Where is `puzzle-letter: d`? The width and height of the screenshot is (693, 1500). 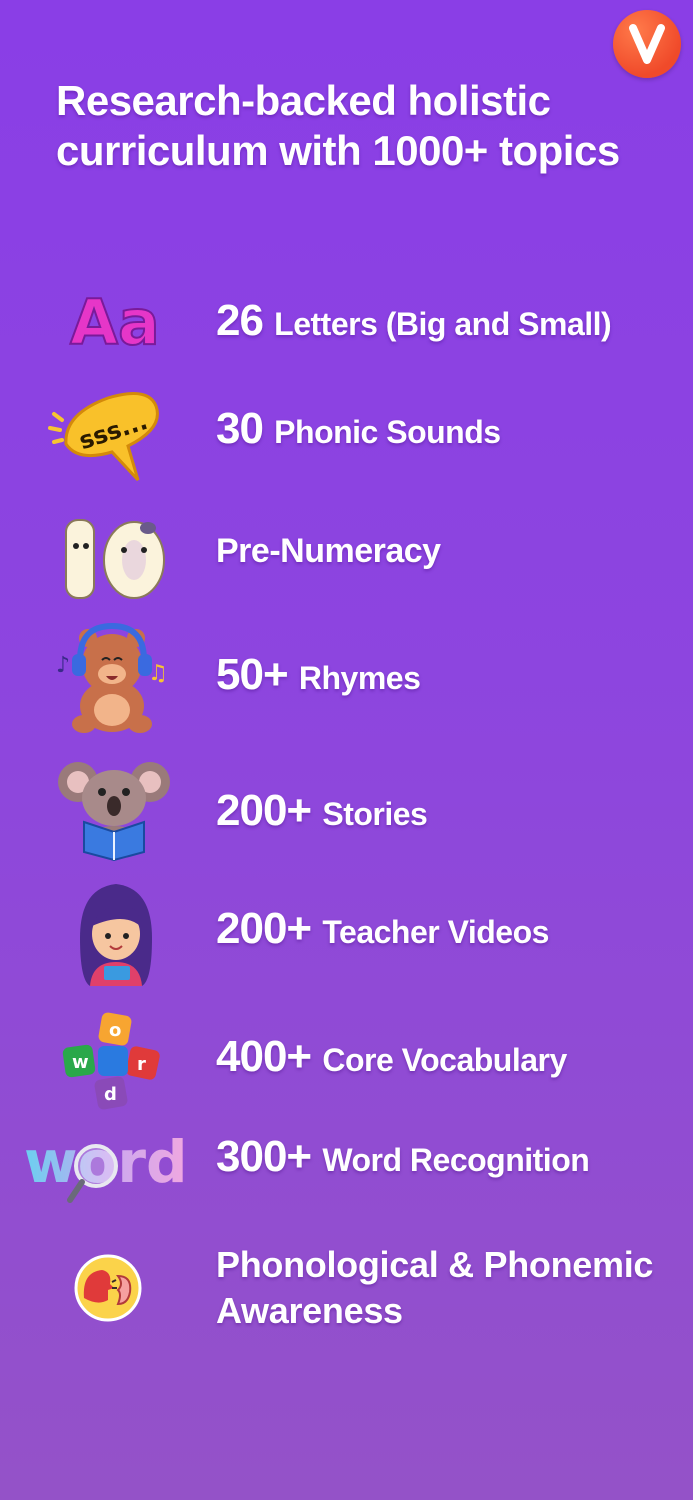 puzzle-letter: d is located at coordinates (110, 1094).